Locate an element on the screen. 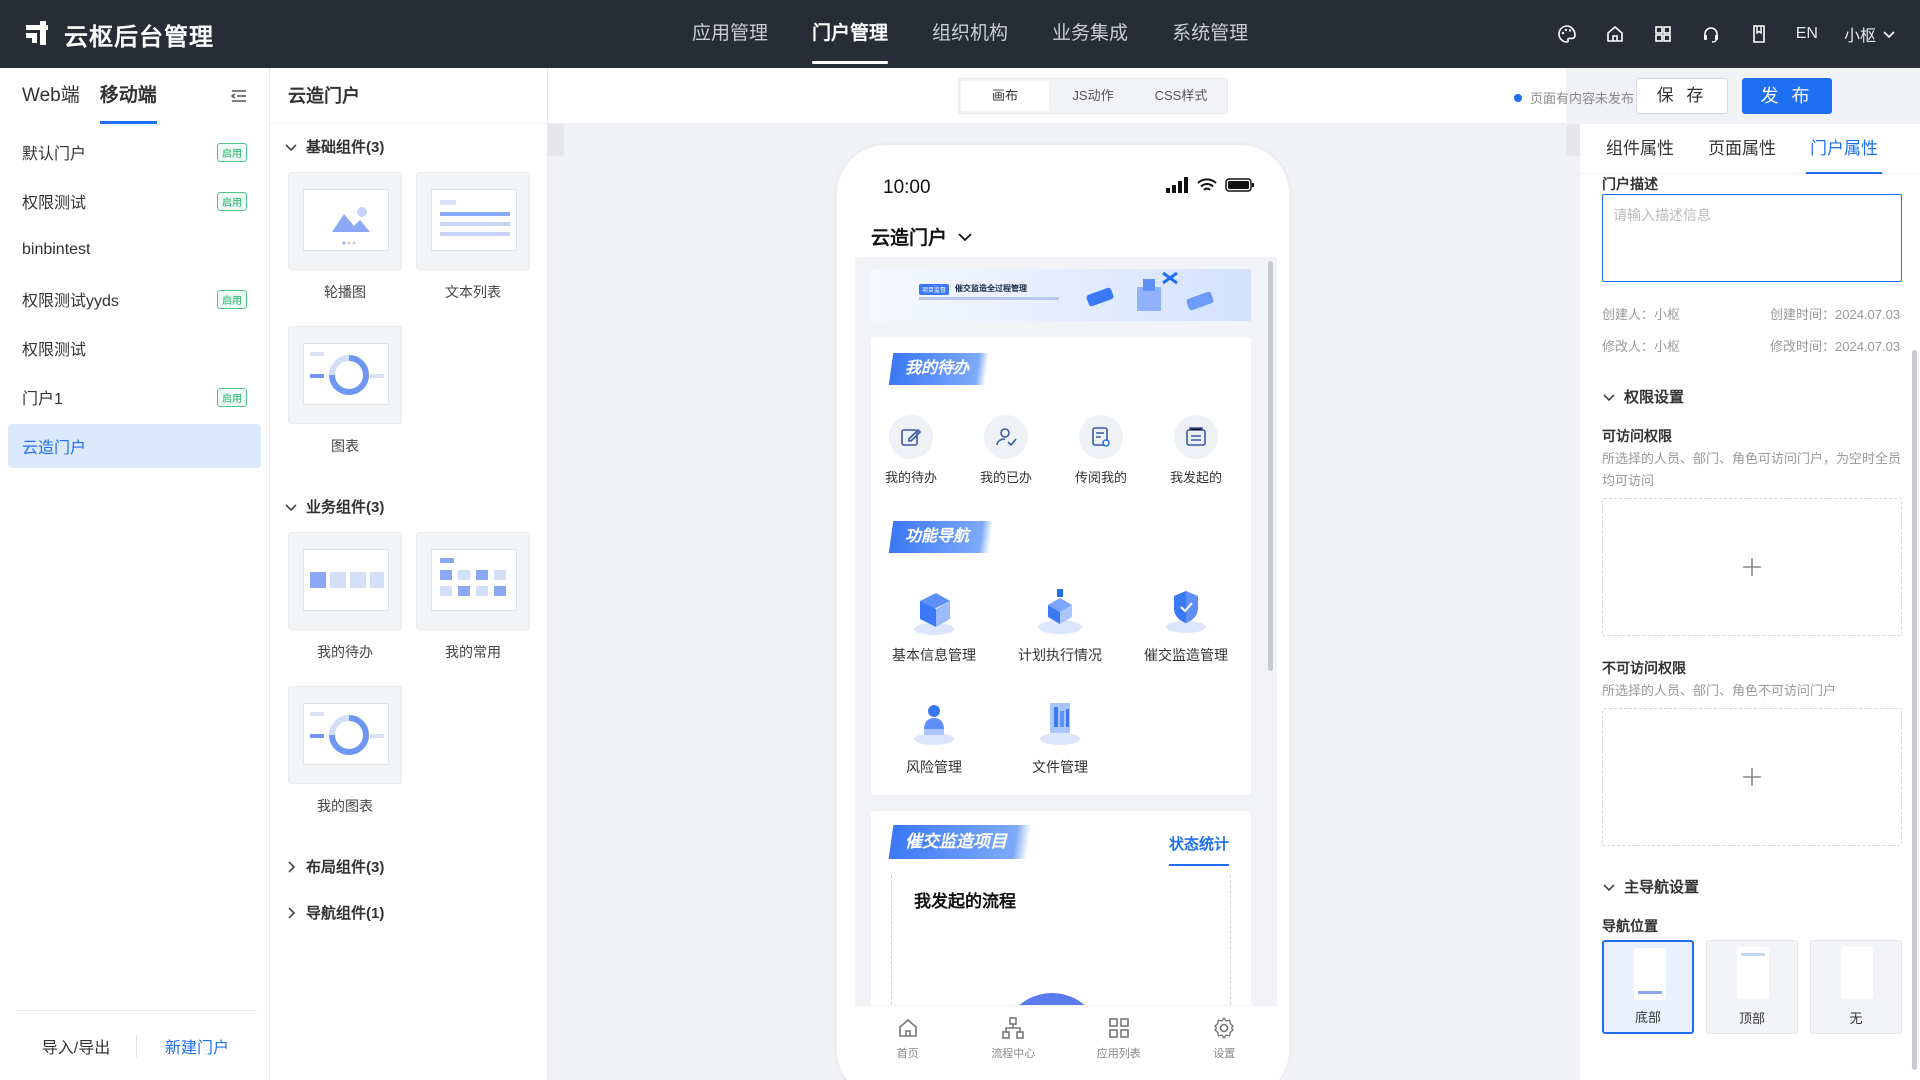 The height and width of the screenshot is (1080, 1920). component-carousel is located at coordinates (345, 221).